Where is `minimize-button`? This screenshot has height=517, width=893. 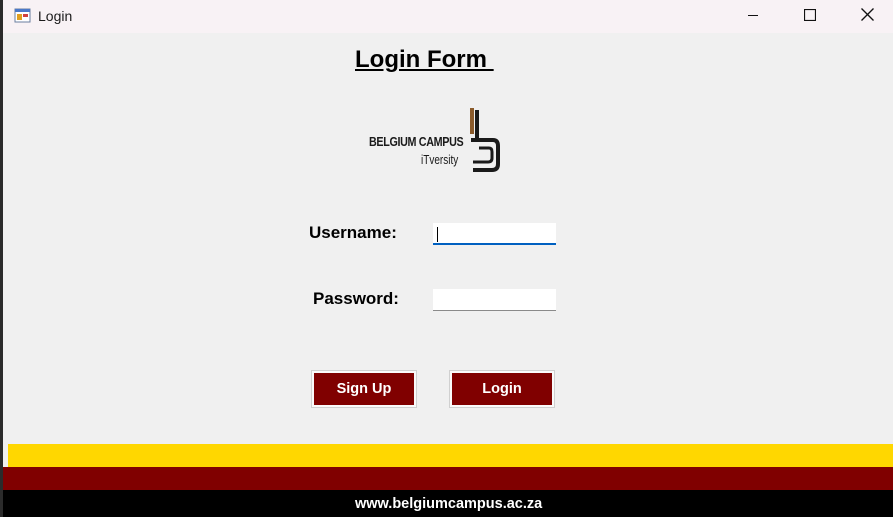 minimize-button is located at coordinates (753, 16).